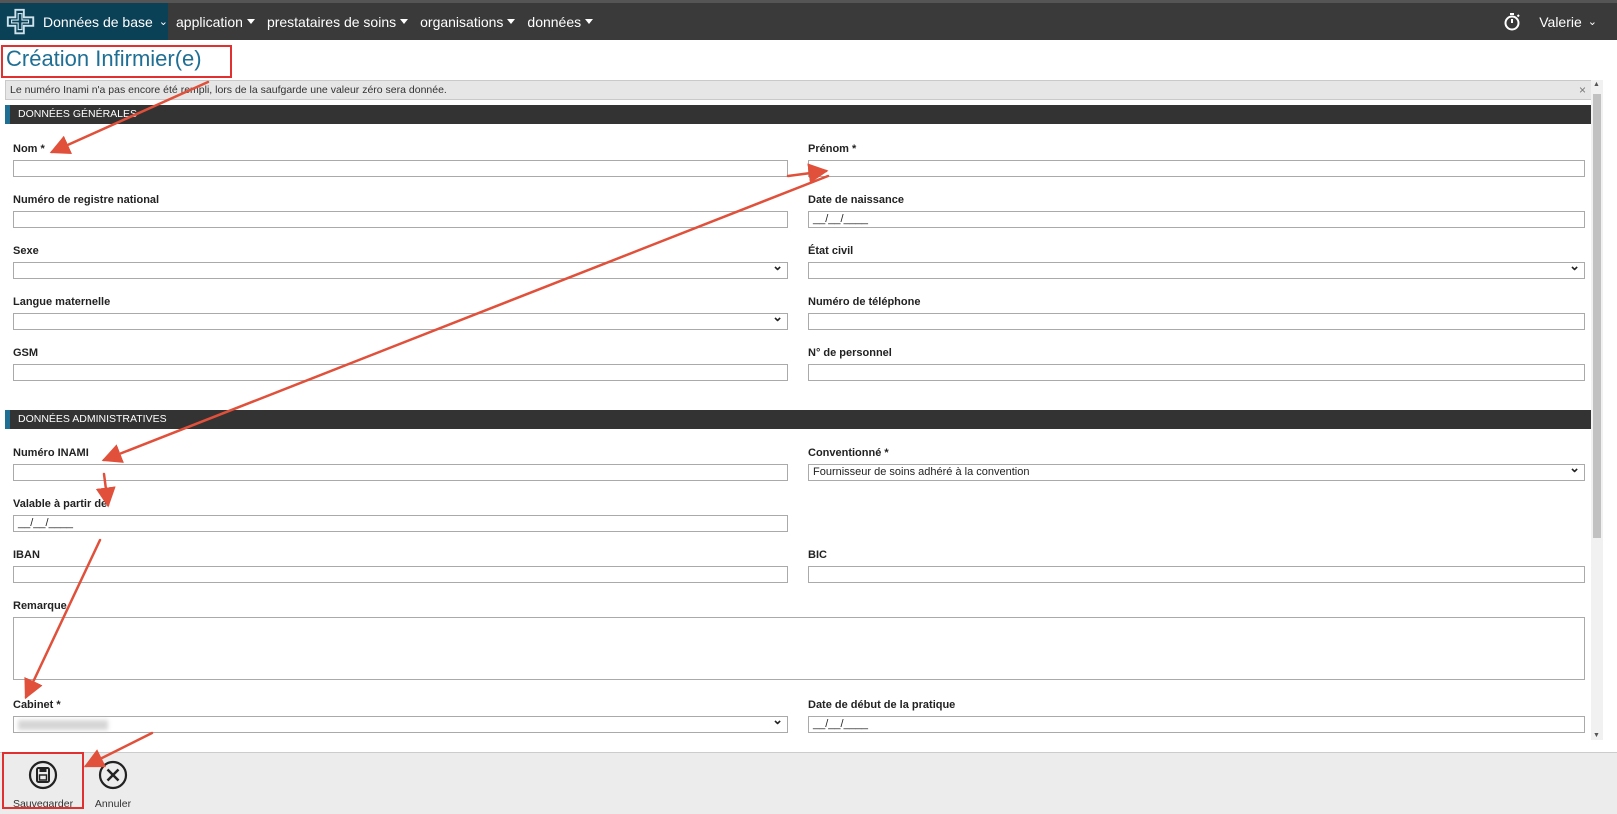 This screenshot has height=814, width=1617. I want to click on medical-cross-logo-icon, so click(20, 21).